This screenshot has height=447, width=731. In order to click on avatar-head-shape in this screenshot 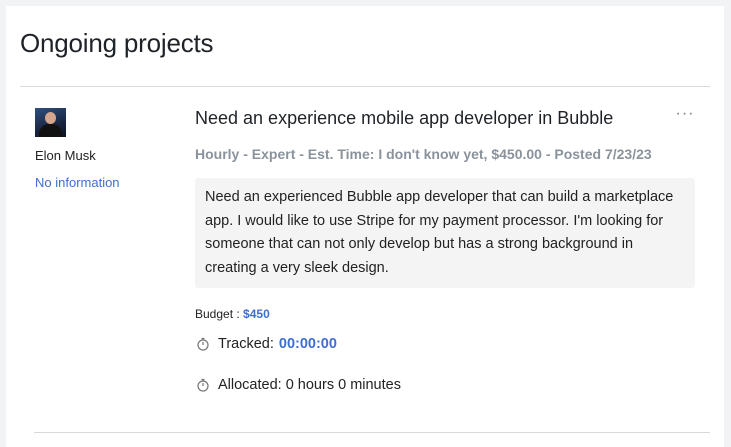, I will do `click(50, 118)`.